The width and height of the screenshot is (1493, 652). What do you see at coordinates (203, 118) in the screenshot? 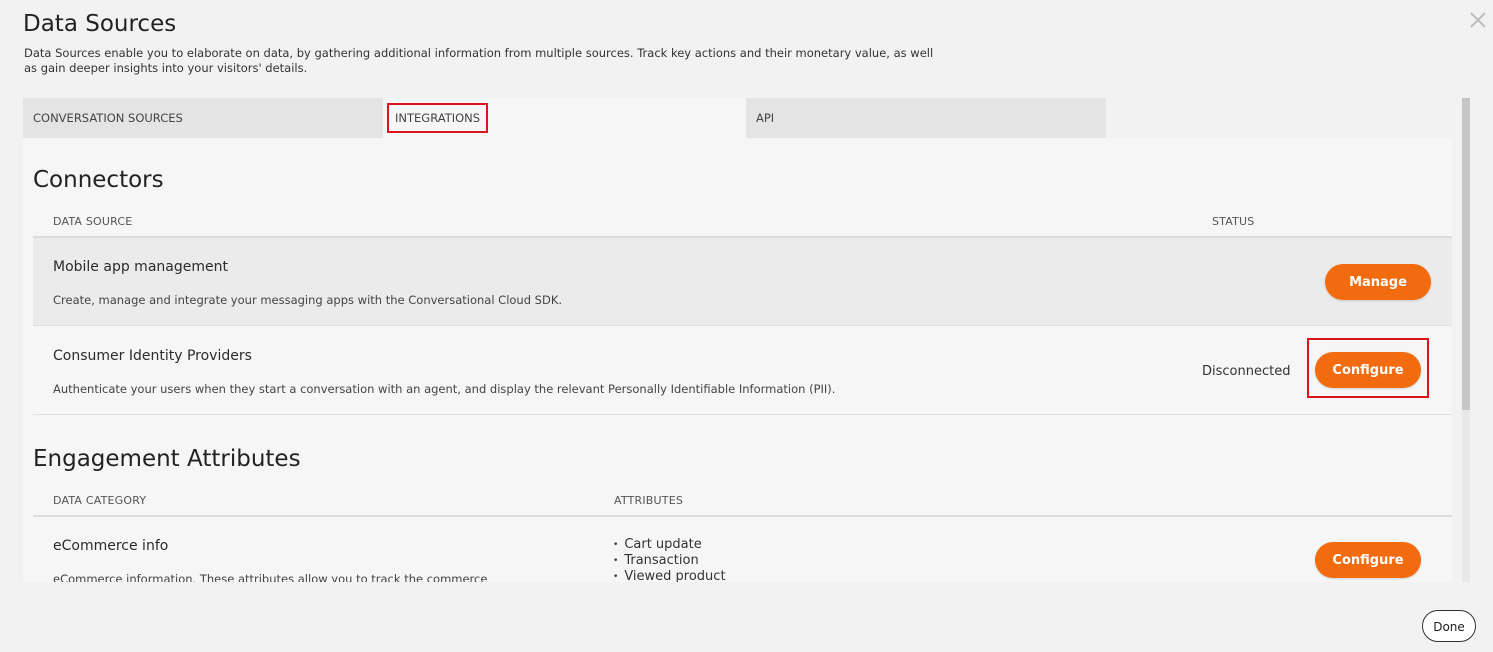
I see `tab-conversation-sources: CONVERSATION SOURCES` at bounding box center [203, 118].